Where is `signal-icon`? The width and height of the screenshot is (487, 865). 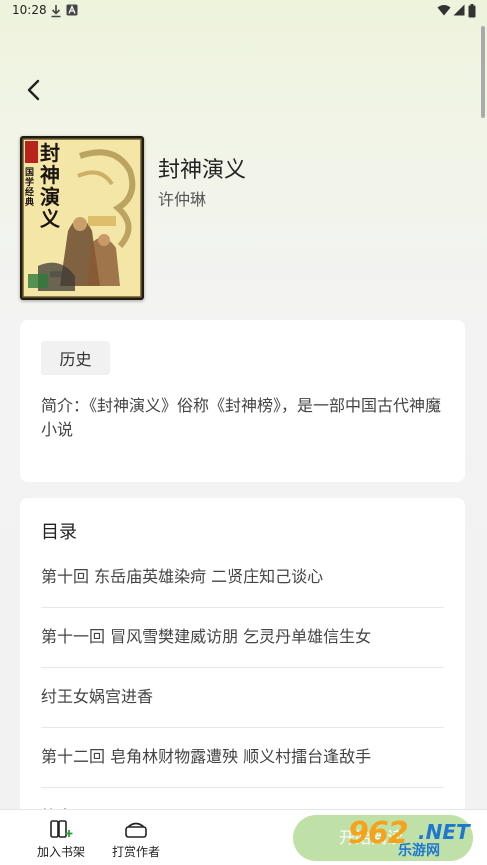 signal-icon is located at coordinates (459, 10).